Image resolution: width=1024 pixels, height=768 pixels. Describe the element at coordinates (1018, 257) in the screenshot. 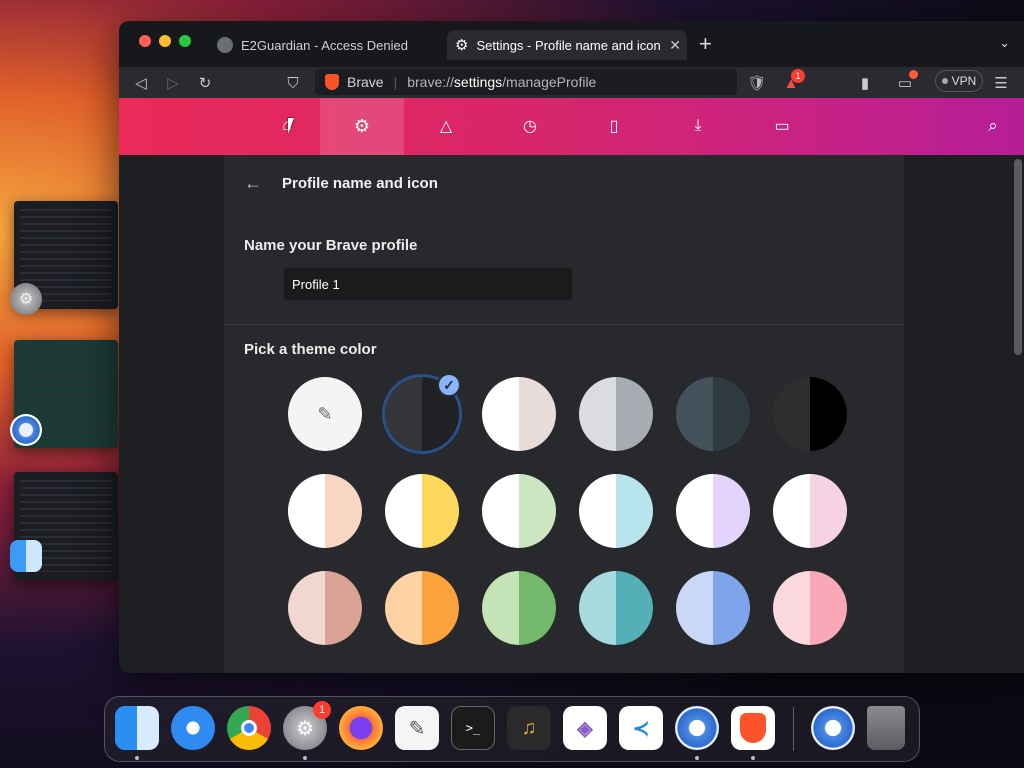

I see `scrollbar` at that location.